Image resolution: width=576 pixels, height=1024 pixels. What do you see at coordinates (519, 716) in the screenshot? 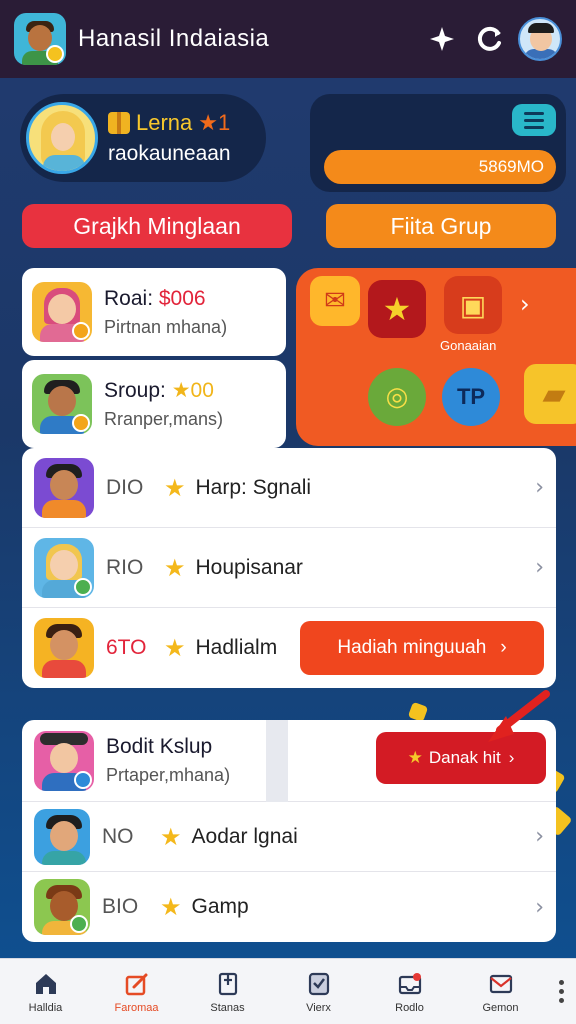
I see `pointer-arrow-icon` at bounding box center [519, 716].